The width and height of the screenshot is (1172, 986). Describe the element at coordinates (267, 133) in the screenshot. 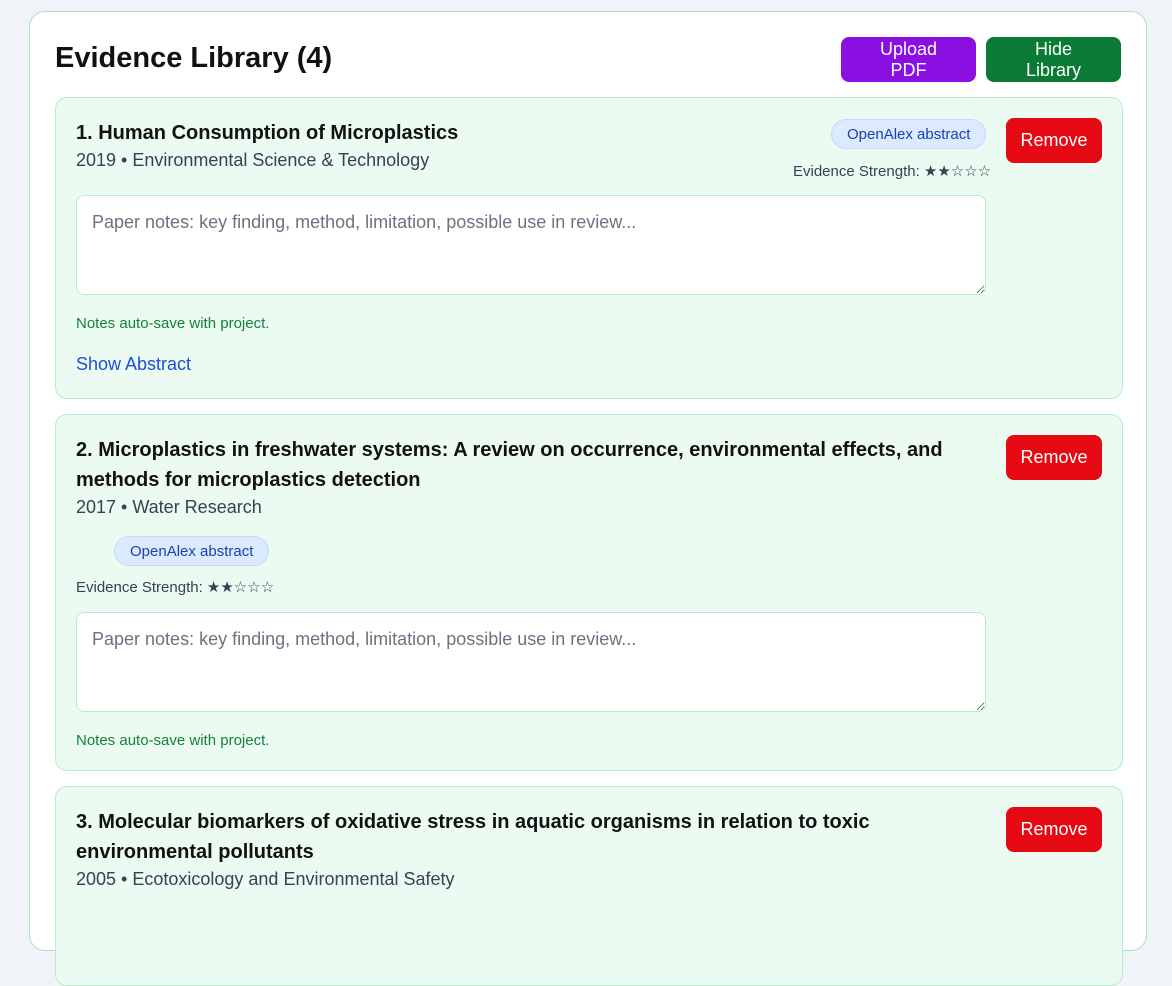

I see `paper-title: 1. Human Consumption of Microplastics` at that location.